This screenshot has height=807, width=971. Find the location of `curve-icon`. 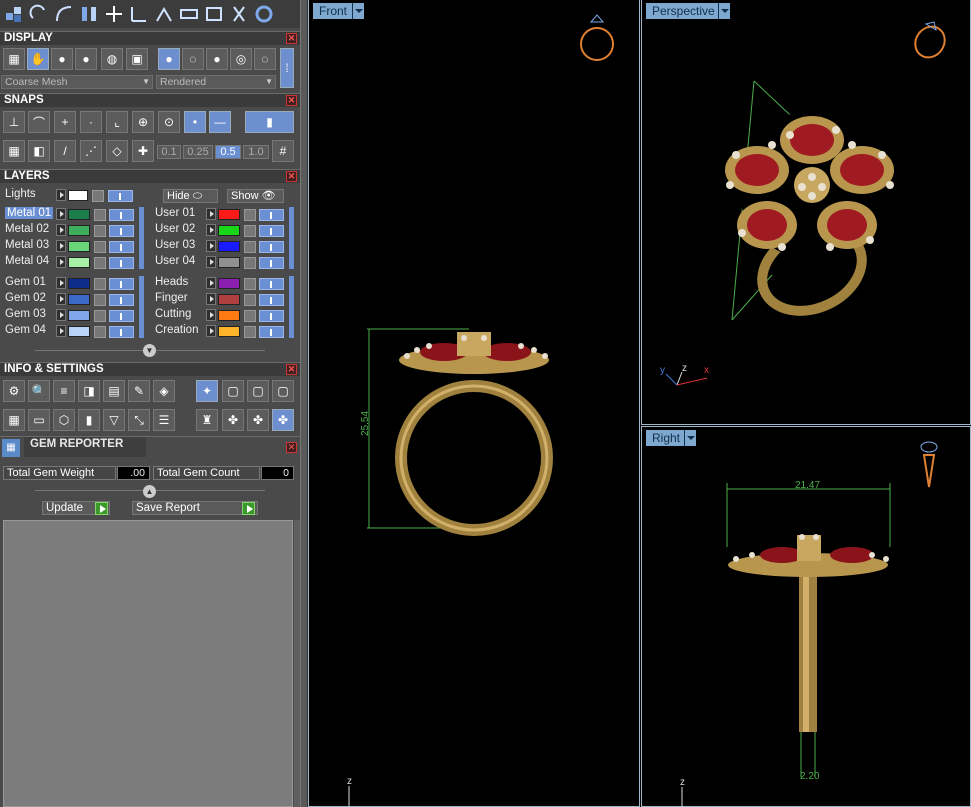

curve-icon is located at coordinates (64, 14).